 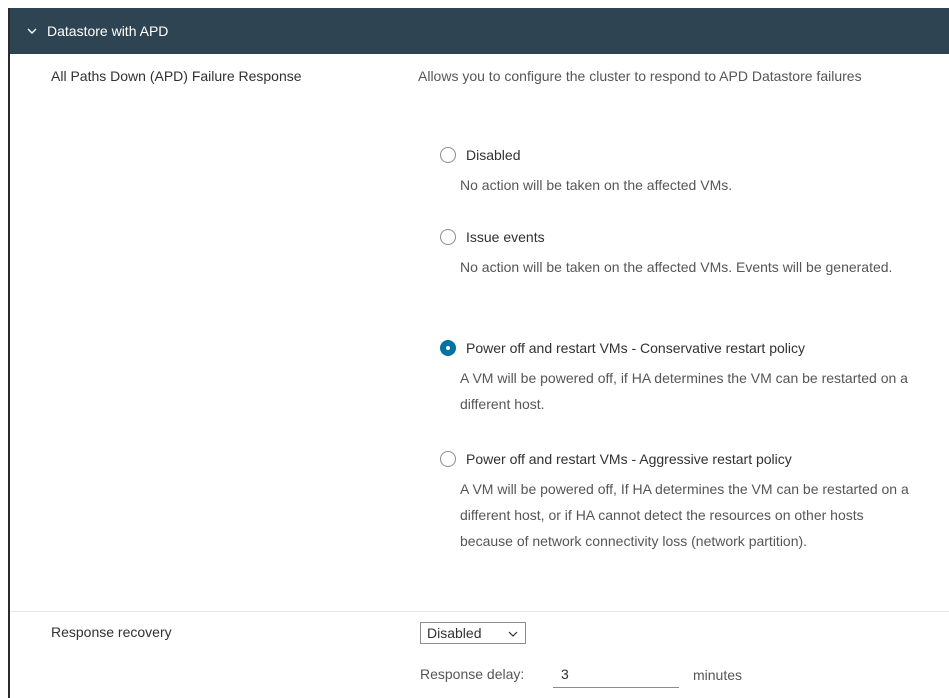 I want to click on radio-circle-selected, so click(x=448, y=348).